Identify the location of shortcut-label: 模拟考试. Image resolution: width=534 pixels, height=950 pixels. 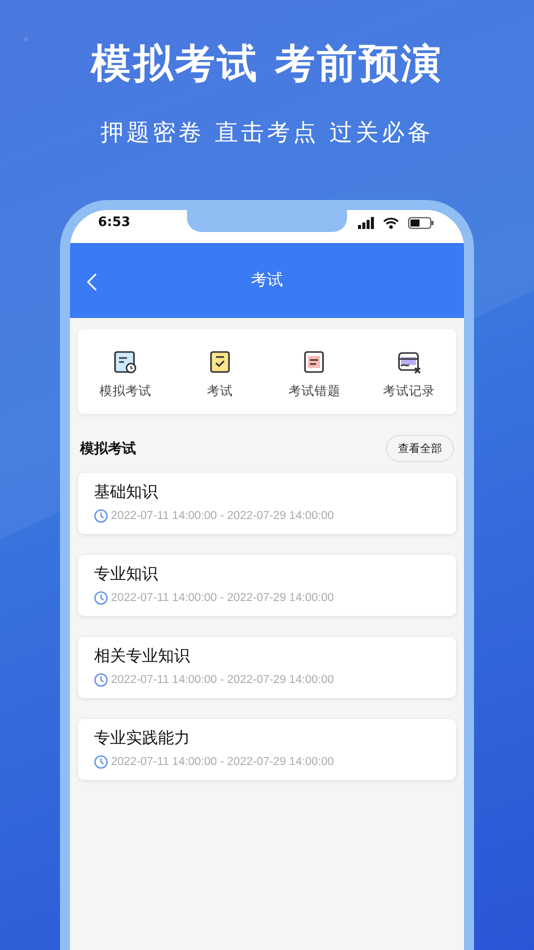
(125, 391).